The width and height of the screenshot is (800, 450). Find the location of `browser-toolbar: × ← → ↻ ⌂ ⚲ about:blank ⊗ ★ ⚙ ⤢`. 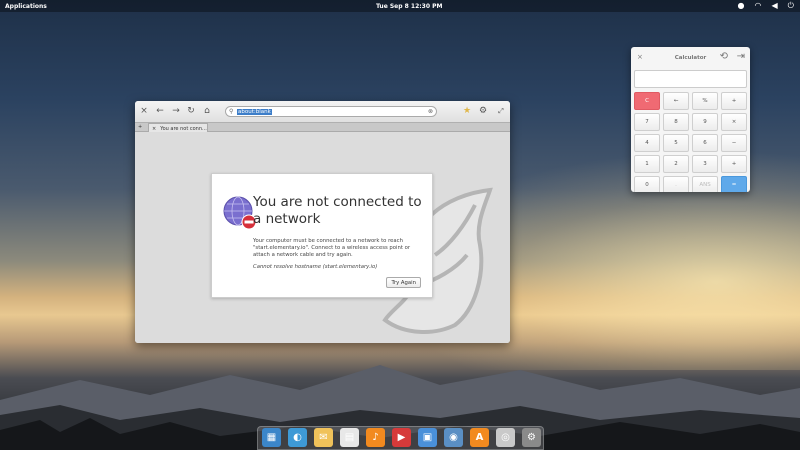

browser-toolbar: × ← → ↻ ⌂ ⚲ about:blank ⊗ ★ ⚙ ⤢ is located at coordinates (322, 111).